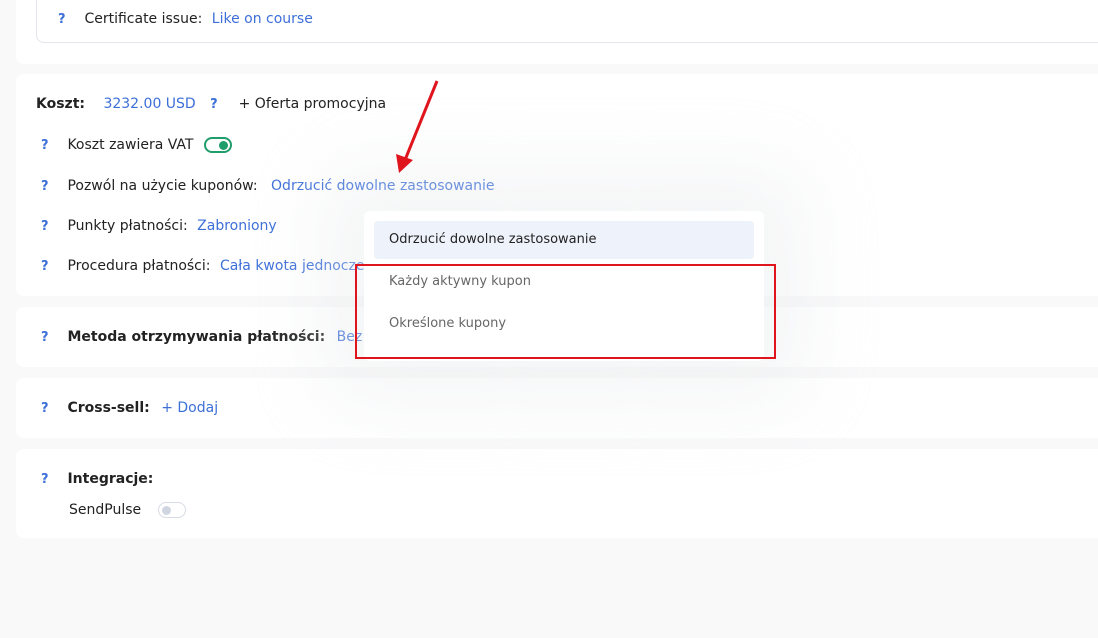 The image size is (1098, 638). Describe the element at coordinates (105, 510) in the screenshot. I see `sendpulse-label: SendPulse` at that location.